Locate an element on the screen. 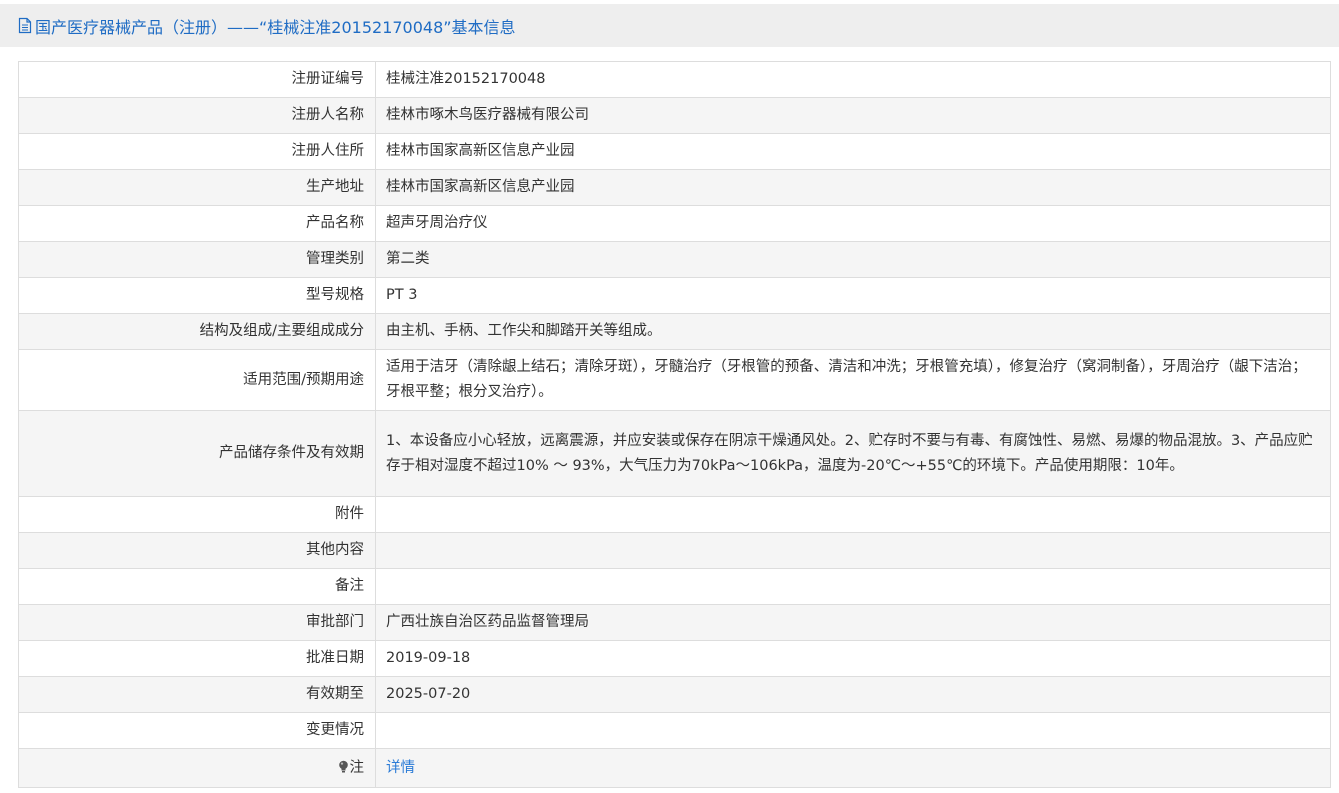  label-registrant-address: 注册人住所 is located at coordinates (197, 151).